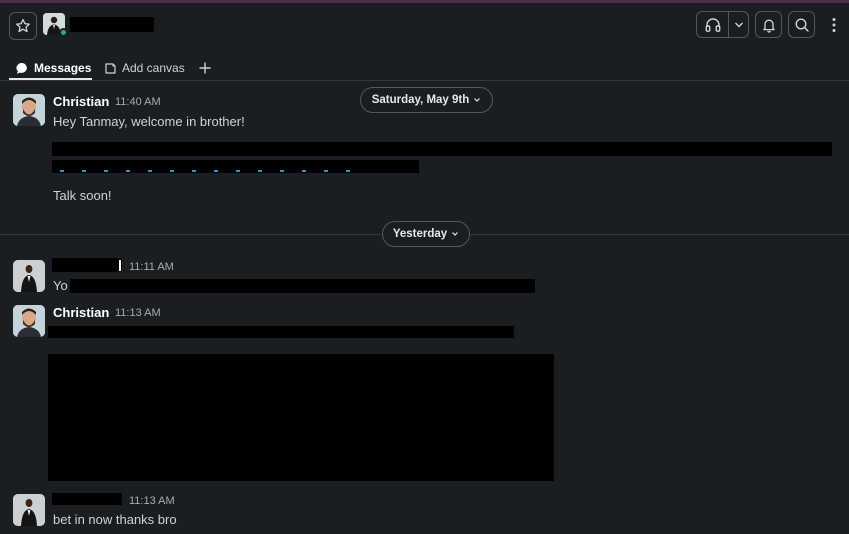 Image resolution: width=849 pixels, height=534 pixels. Describe the element at coordinates (60, 285) in the screenshot. I see `message-text: Yo` at that location.